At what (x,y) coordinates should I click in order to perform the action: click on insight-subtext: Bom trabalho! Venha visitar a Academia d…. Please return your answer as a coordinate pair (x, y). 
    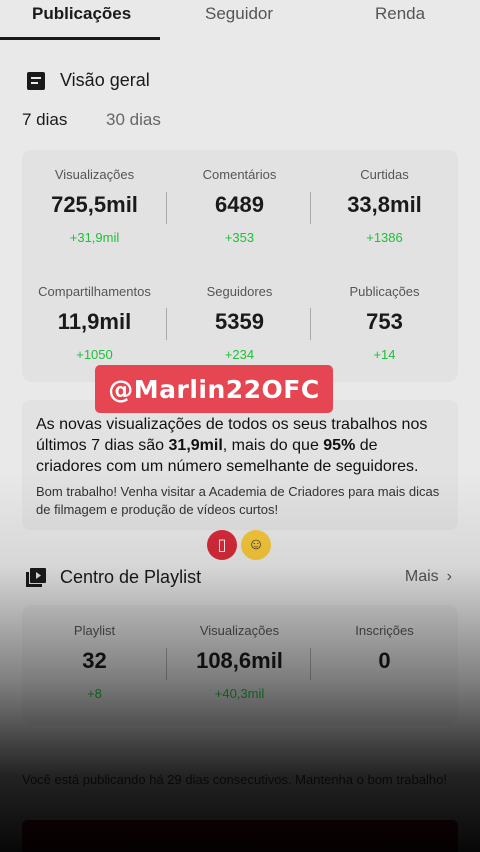
    Looking at the image, I should click on (240, 501).